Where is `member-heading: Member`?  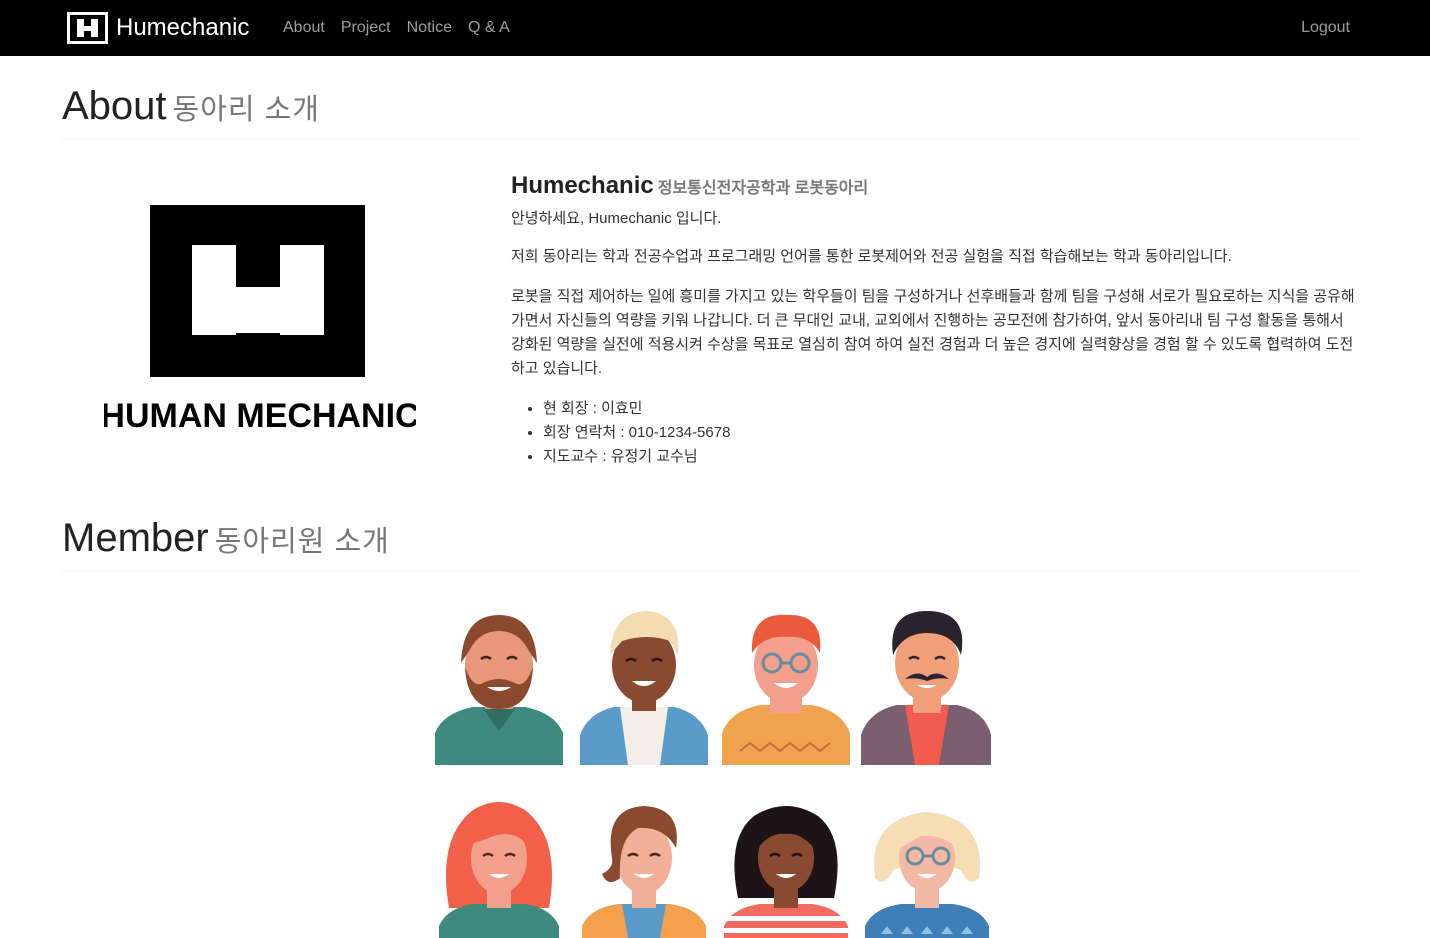
member-heading: Member is located at coordinates (135, 538).